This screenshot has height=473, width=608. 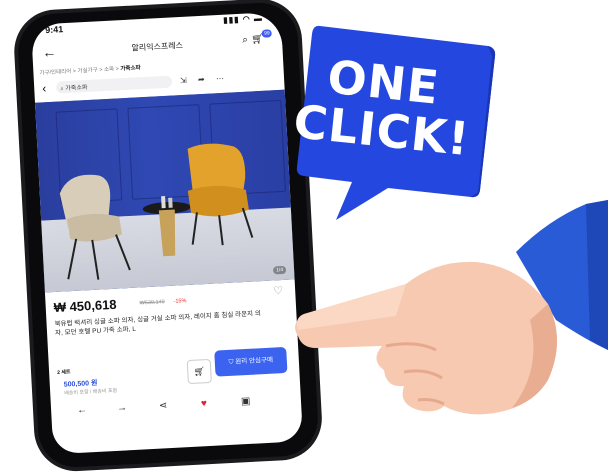 I want to click on cart-badge: 99, so click(x=266, y=33).